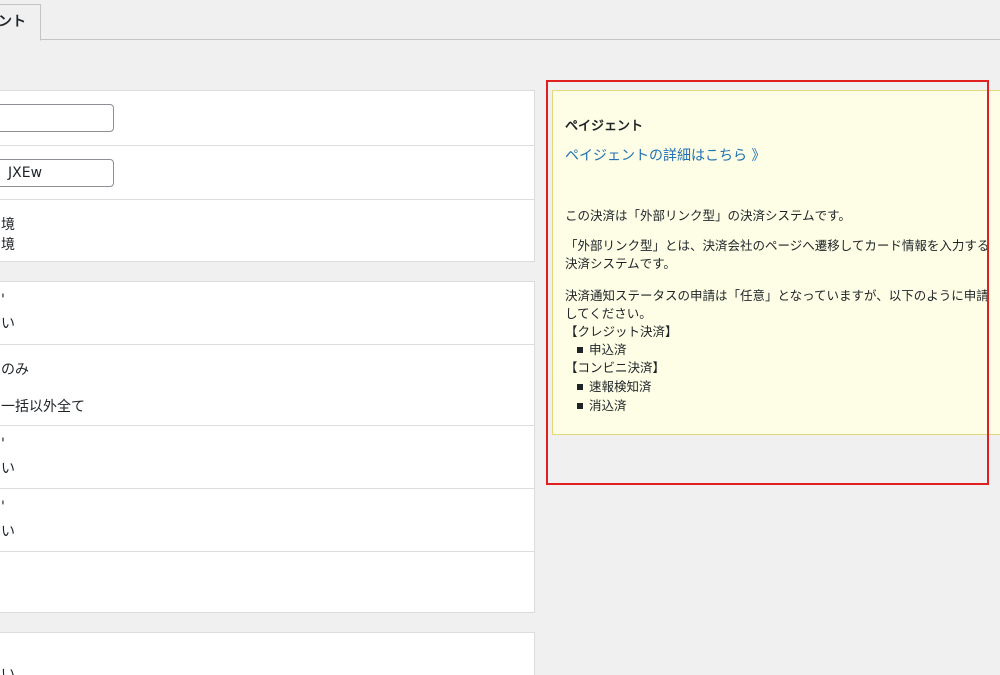  I want to click on tab-paygent: ント, so click(20, 22).